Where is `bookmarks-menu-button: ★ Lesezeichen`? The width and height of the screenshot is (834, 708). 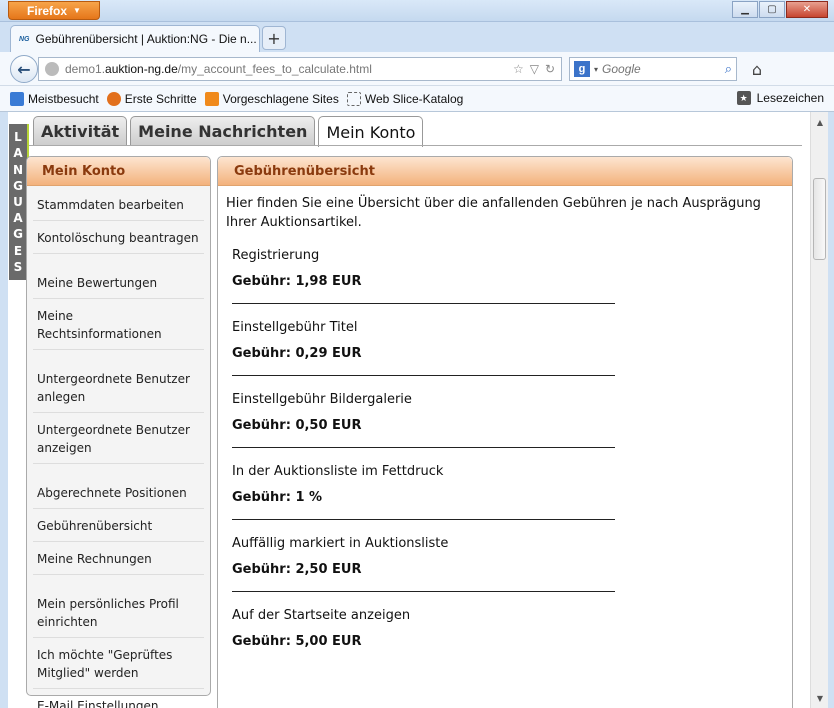 bookmarks-menu-button: ★ Lesezeichen is located at coordinates (780, 98).